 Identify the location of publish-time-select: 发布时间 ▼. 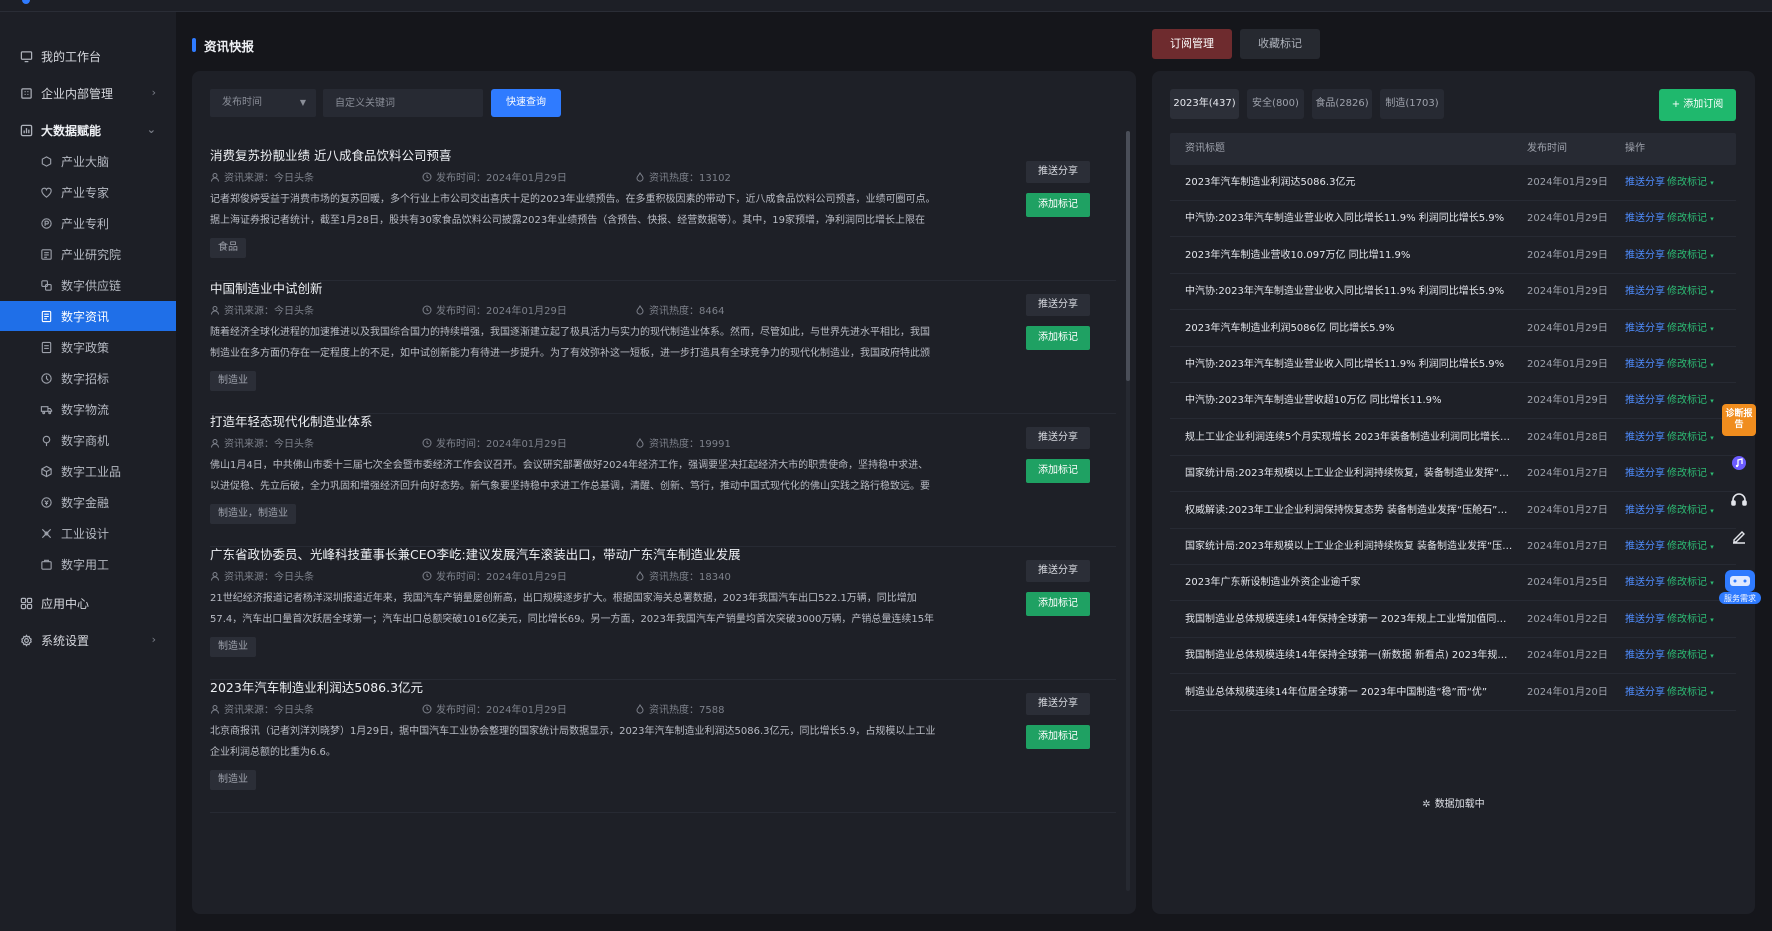
(263, 103).